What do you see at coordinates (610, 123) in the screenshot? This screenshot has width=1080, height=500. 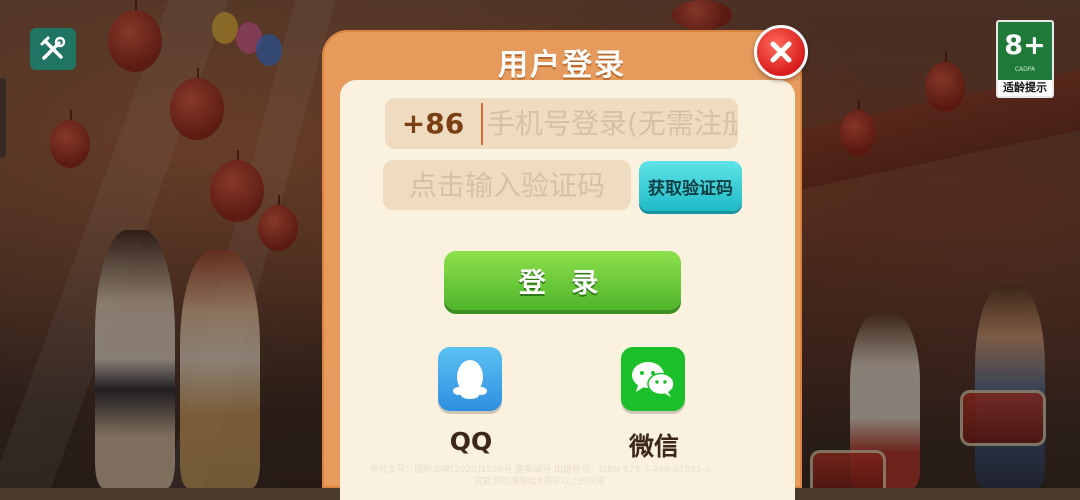 I see `phone-input` at bounding box center [610, 123].